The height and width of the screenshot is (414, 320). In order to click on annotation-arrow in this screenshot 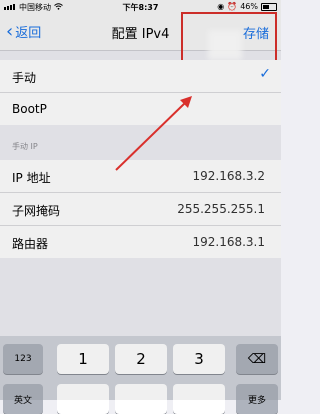, I will do `click(153, 133)`.